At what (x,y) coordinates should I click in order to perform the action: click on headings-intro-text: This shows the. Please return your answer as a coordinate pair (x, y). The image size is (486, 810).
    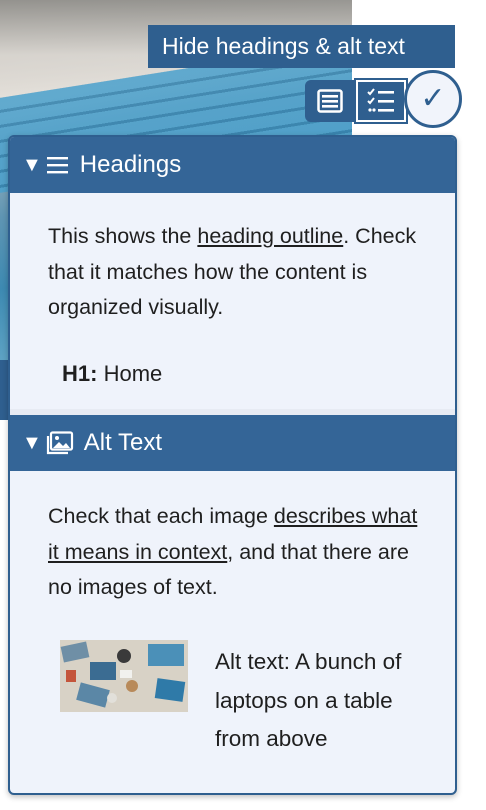
    Looking at the image, I should click on (123, 236).